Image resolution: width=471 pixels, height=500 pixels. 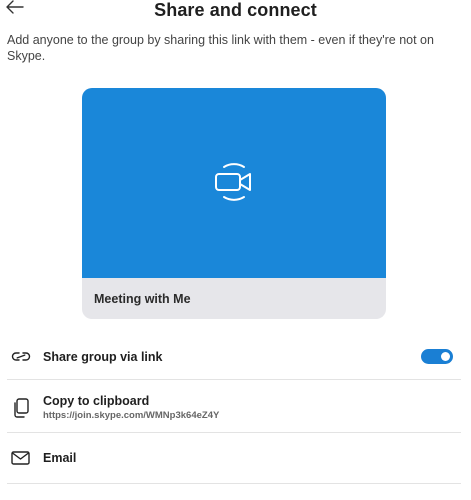 I want to click on toggle-knob, so click(x=445, y=356).